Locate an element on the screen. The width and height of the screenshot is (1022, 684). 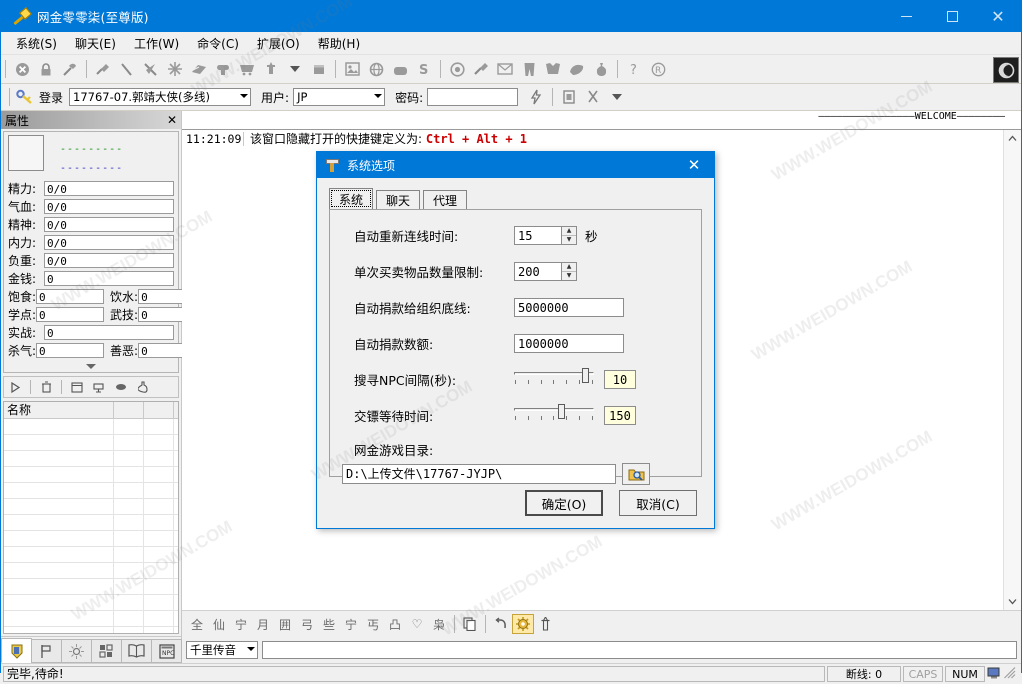
panel-close-icon: ✕ is located at coordinates (172, 120).